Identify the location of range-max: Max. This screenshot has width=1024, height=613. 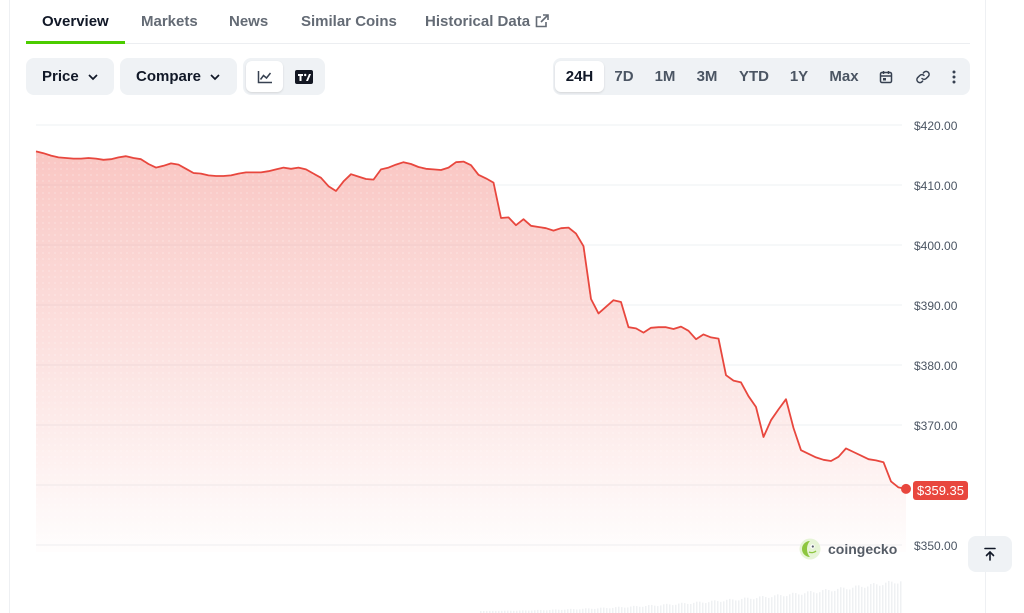
(844, 76).